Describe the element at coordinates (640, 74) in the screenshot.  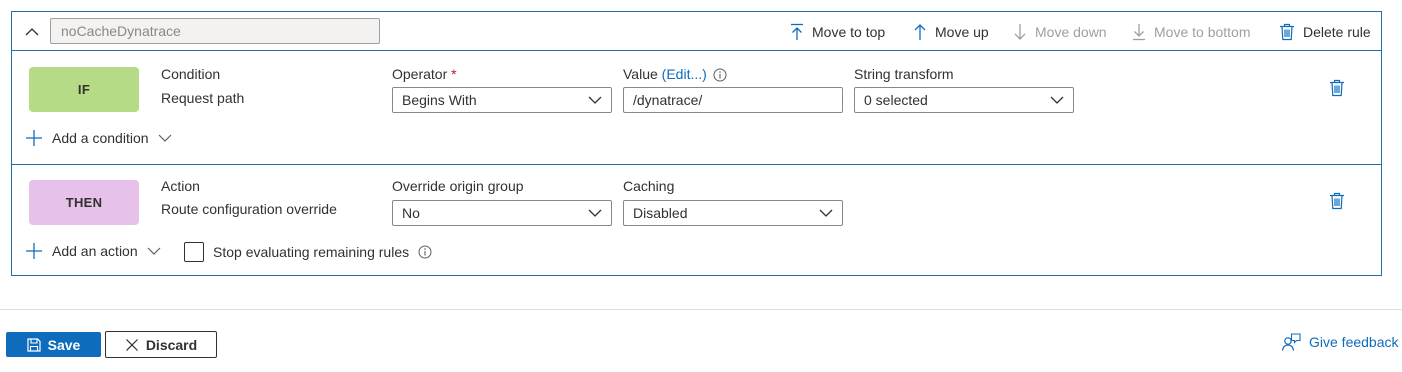
I see `value-label-text: Value` at that location.